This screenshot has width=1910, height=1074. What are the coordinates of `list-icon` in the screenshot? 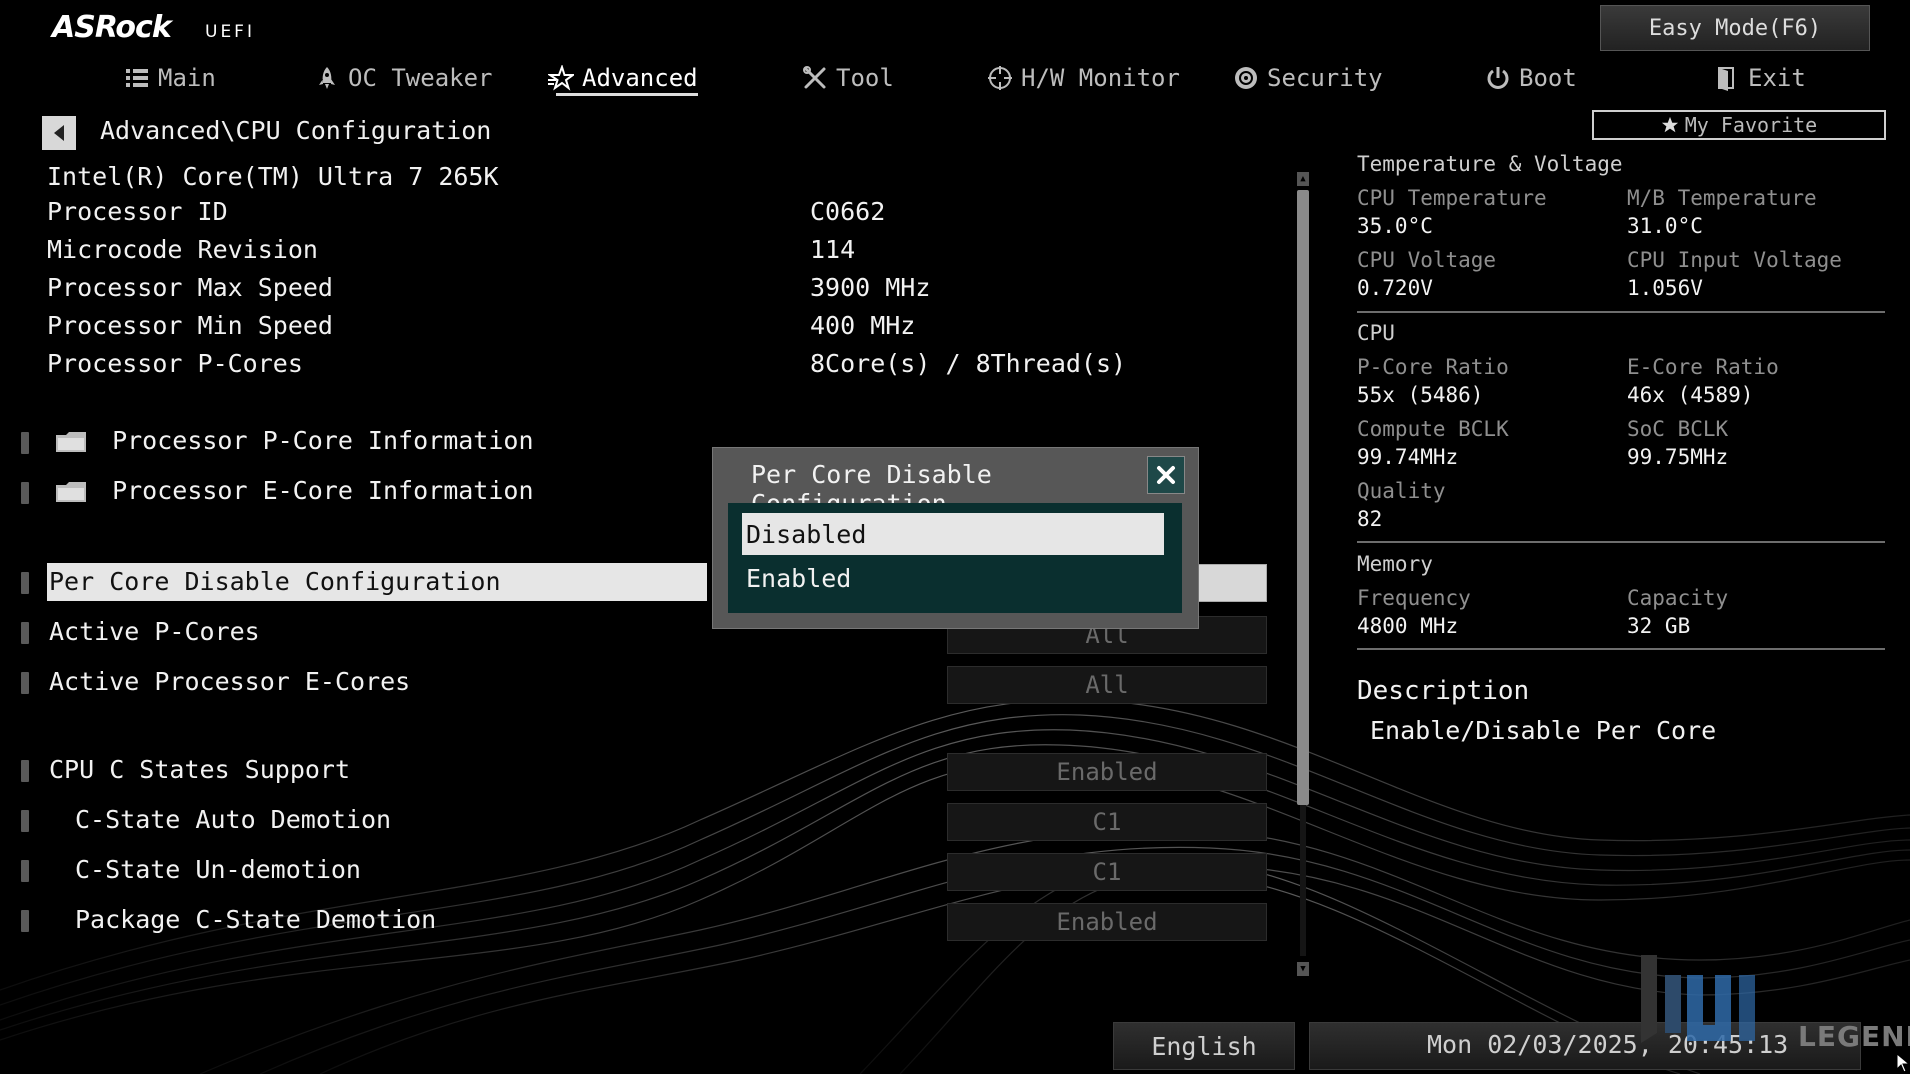 It's located at (137, 78).